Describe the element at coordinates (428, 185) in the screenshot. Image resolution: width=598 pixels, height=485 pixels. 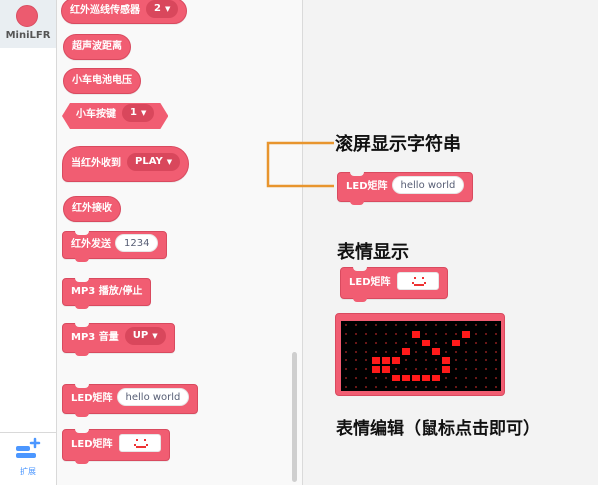
I see `ws-led-text-input: hello world` at that location.